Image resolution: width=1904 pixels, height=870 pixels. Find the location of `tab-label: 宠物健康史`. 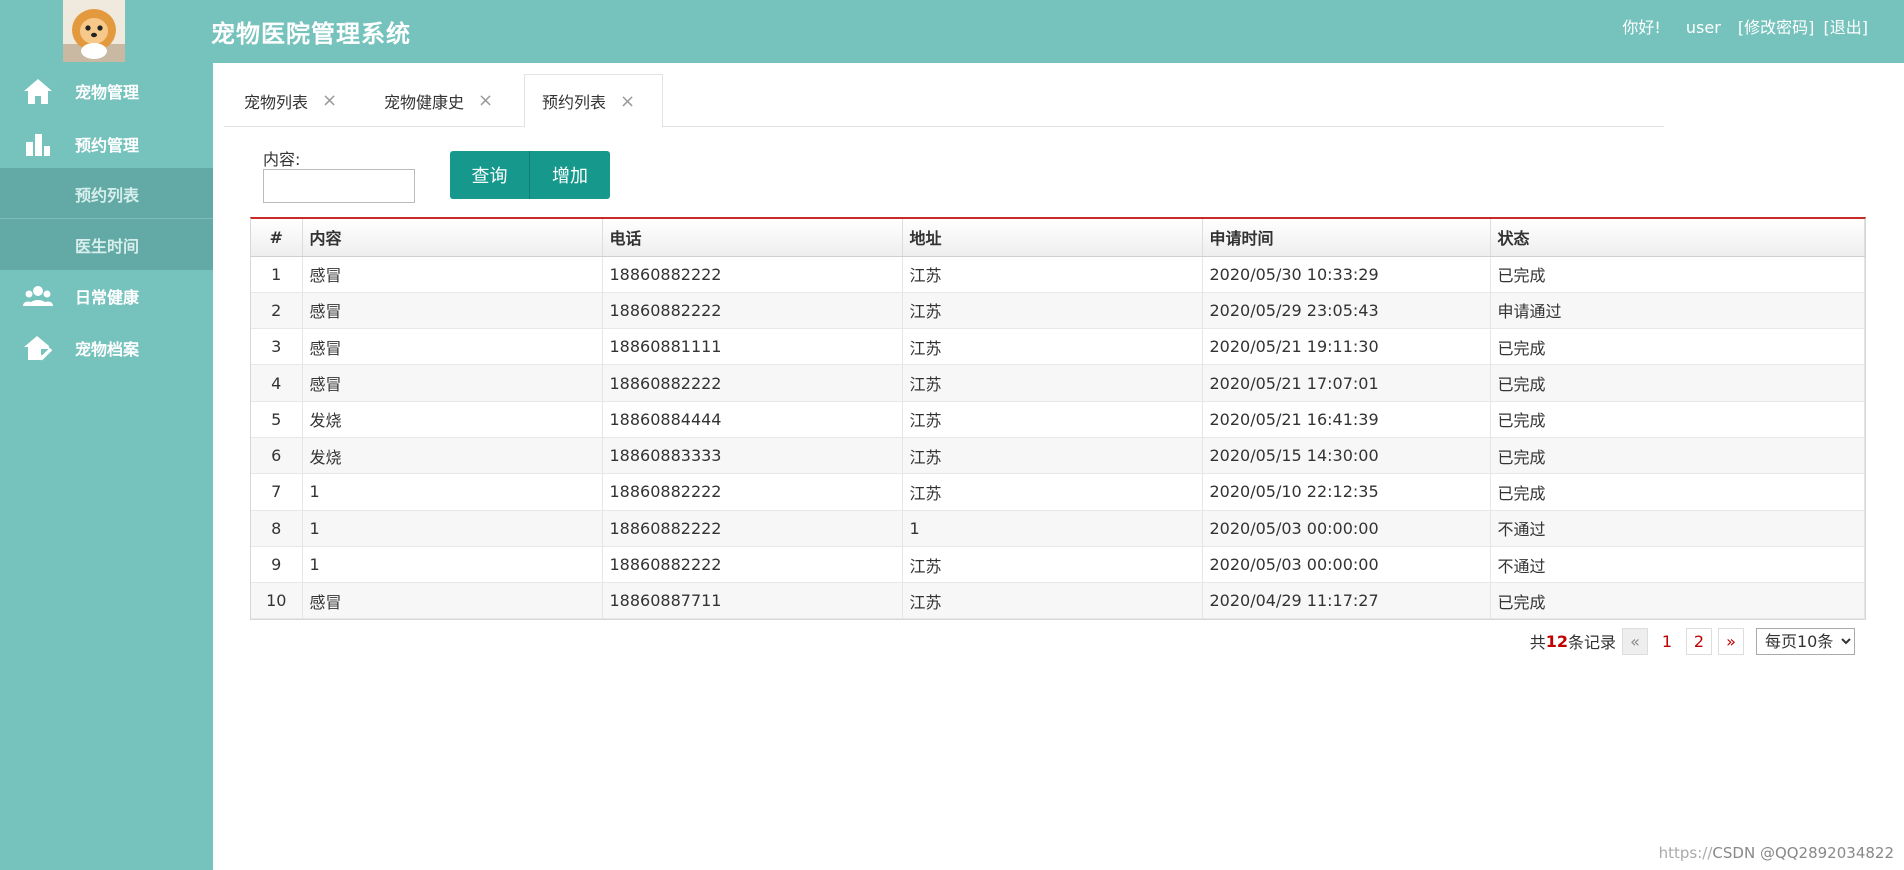

tab-label: 宠物健康史 is located at coordinates (424, 102).